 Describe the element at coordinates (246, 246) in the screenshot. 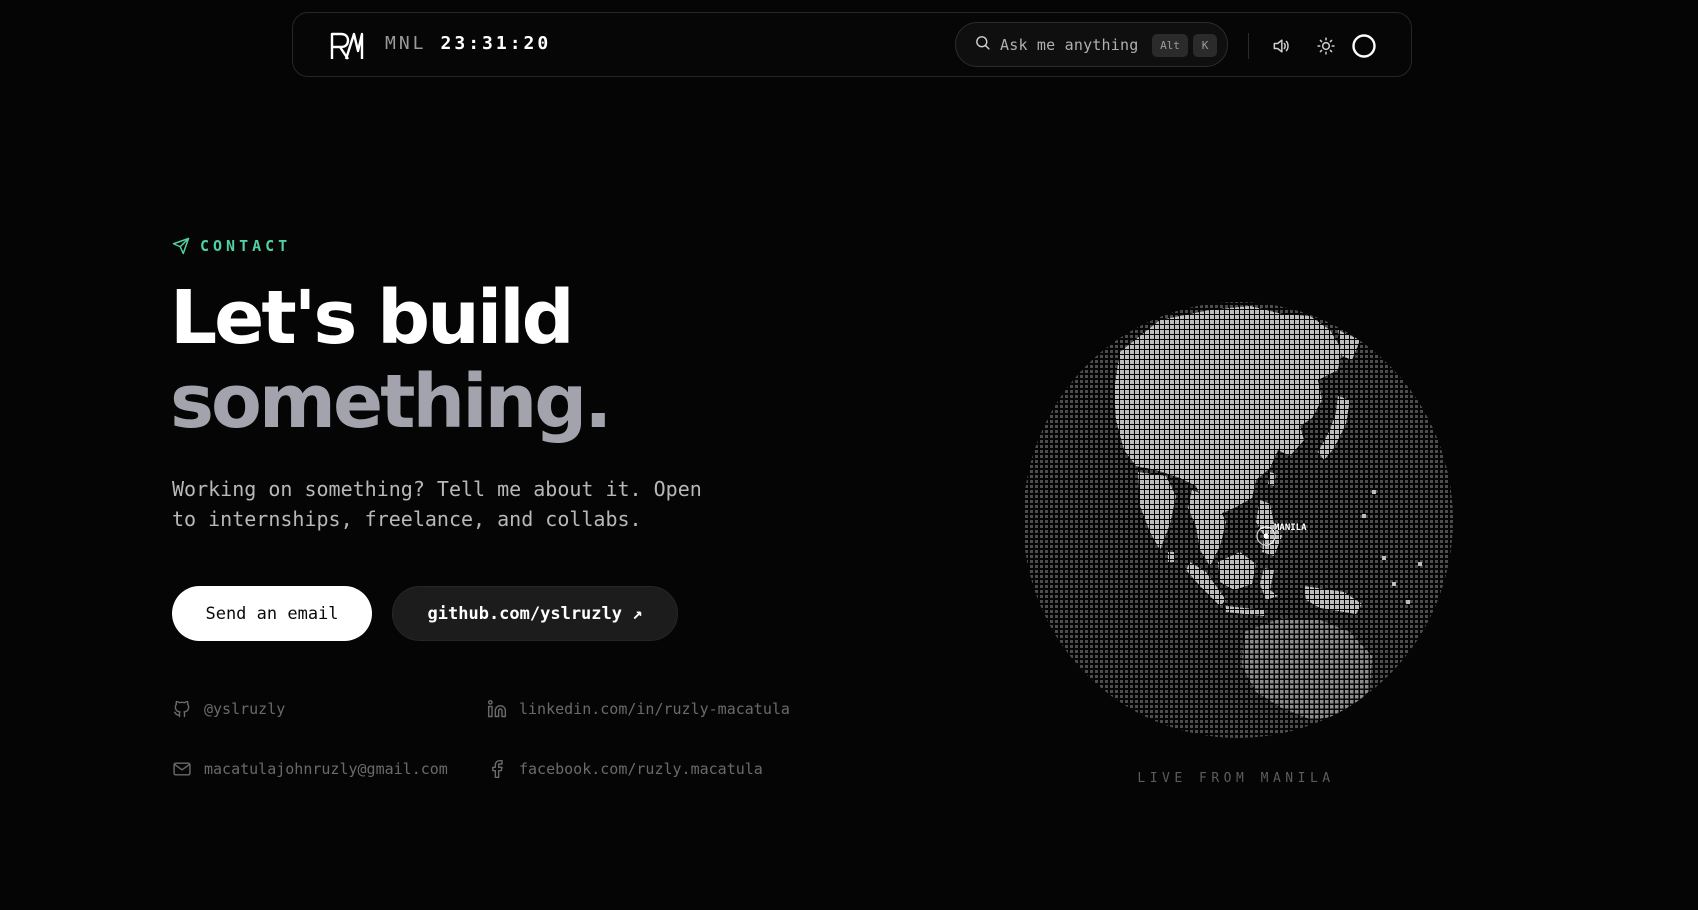

I see `section-label-text: CONTACT` at that location.